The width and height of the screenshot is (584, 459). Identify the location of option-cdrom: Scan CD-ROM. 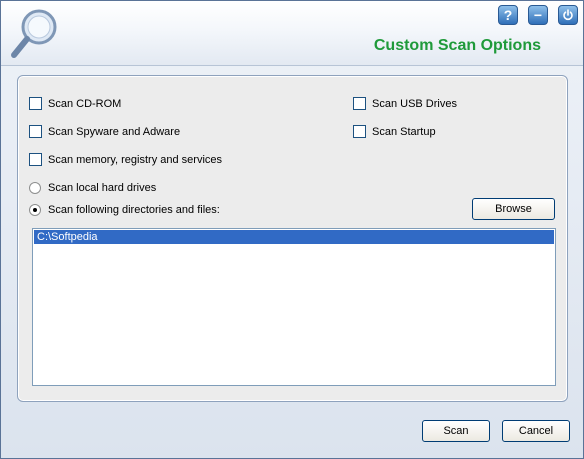
(75, 103).